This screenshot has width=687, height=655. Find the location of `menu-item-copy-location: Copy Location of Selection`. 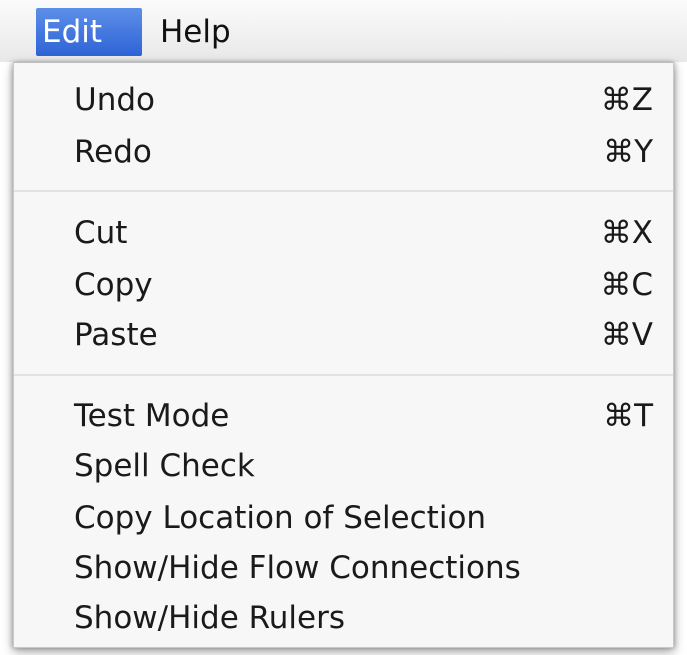

menu-item-copy-location: Copy Location of Selection is located at coordinates (363, 518).